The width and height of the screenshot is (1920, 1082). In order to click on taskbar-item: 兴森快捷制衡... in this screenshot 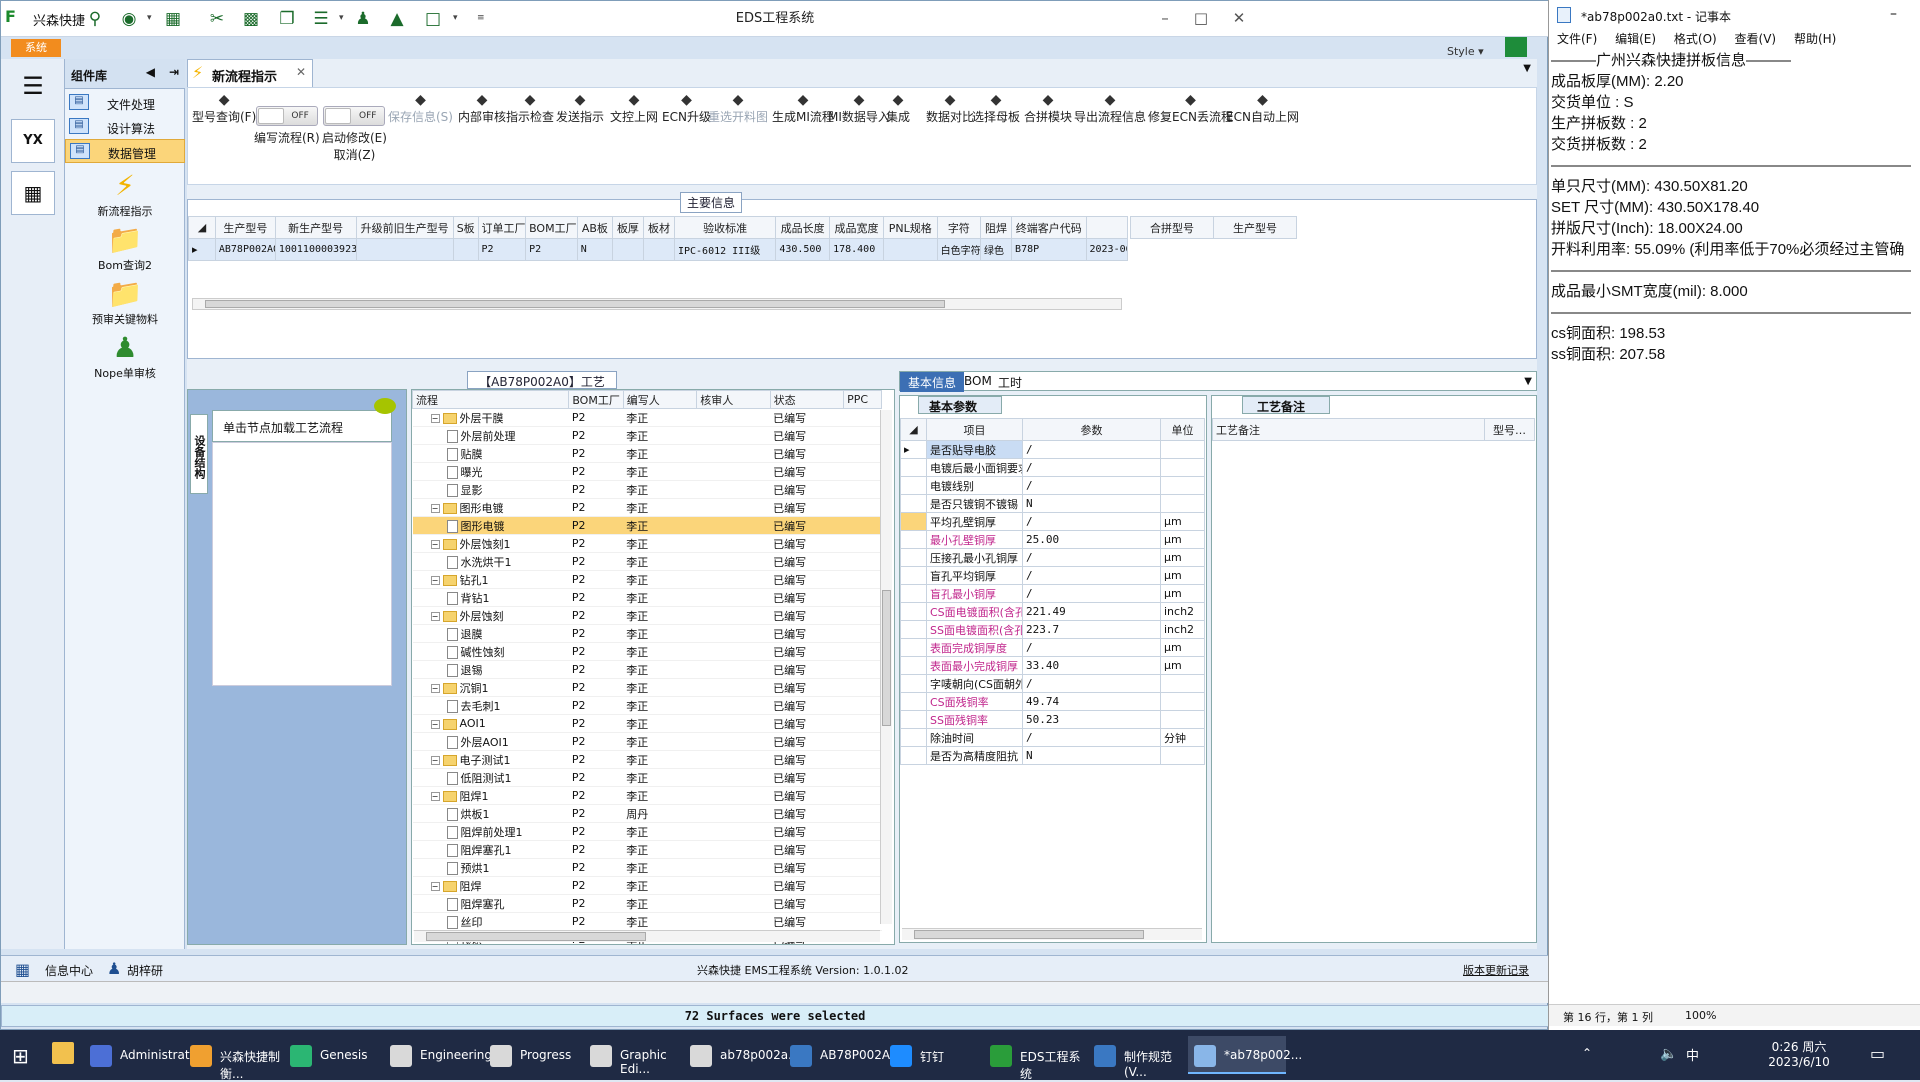, I will do `click(233, 1058)`.